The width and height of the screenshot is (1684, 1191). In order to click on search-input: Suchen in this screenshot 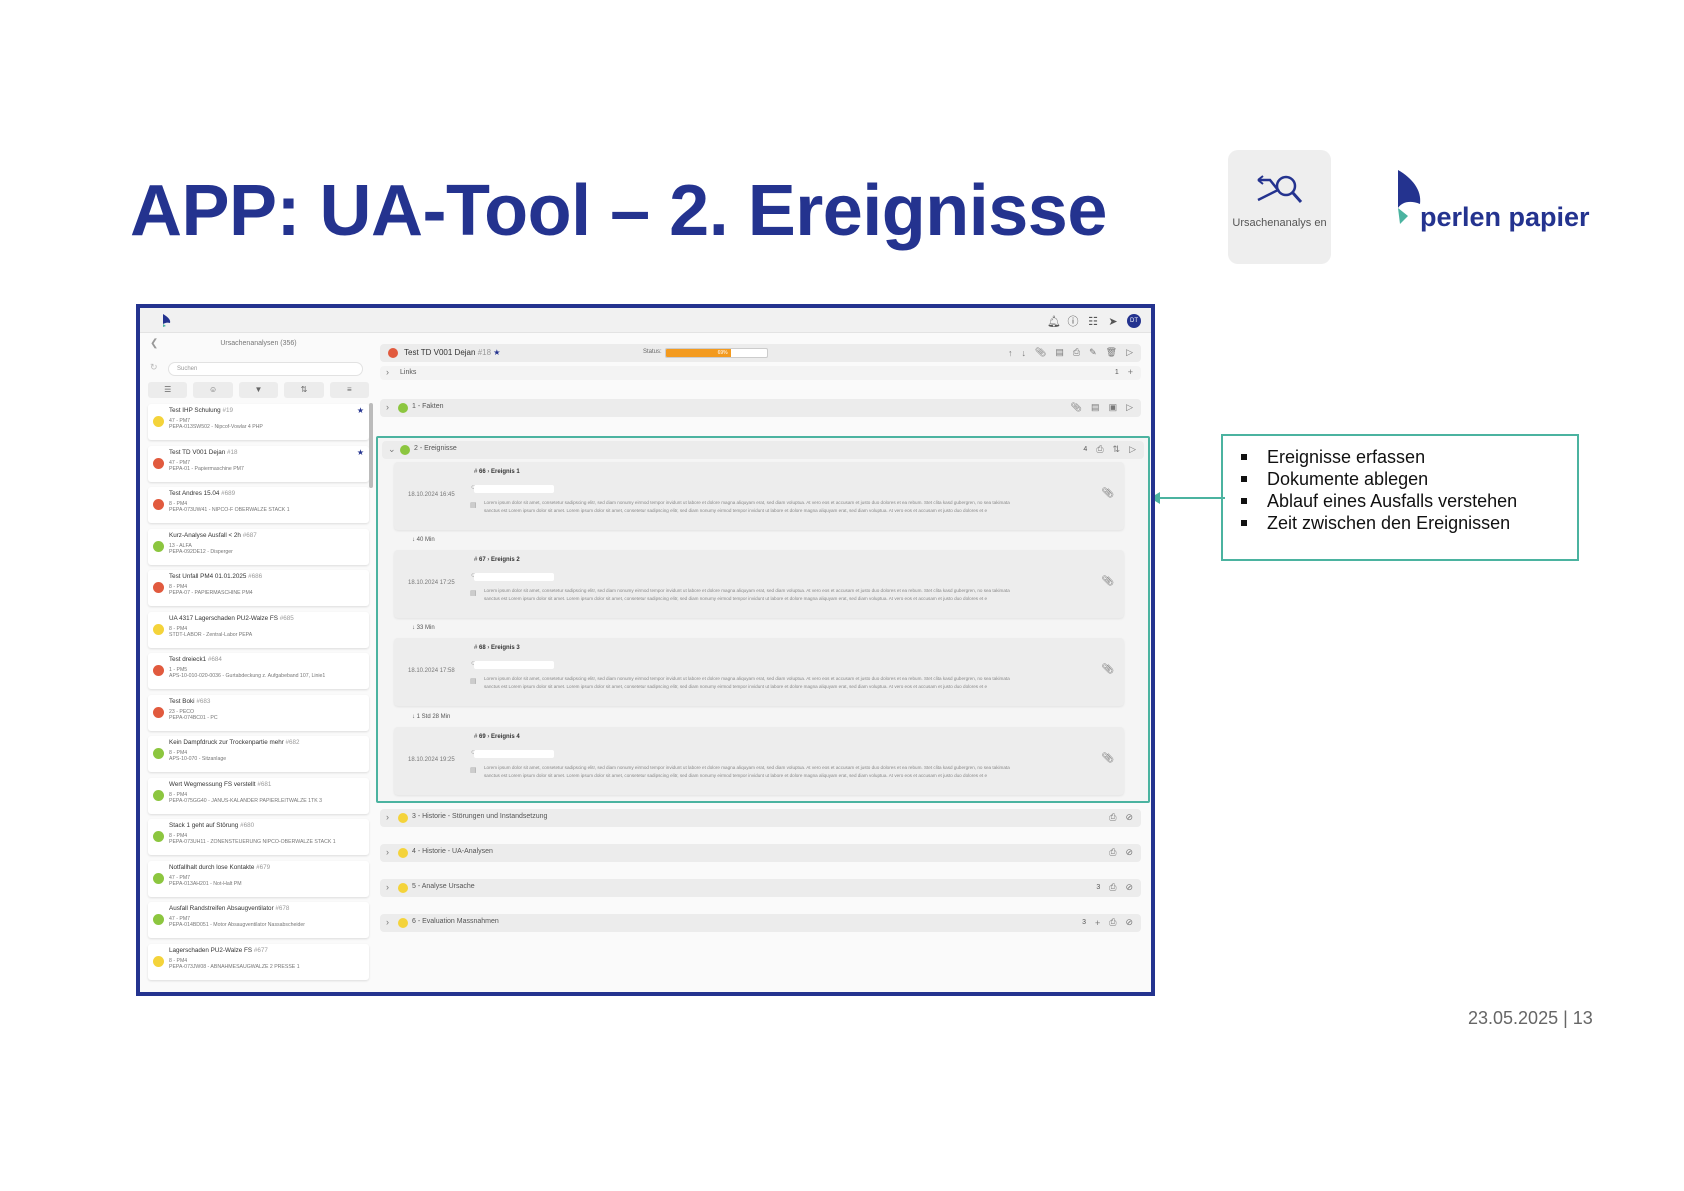, I will do `click(265, 369)`.